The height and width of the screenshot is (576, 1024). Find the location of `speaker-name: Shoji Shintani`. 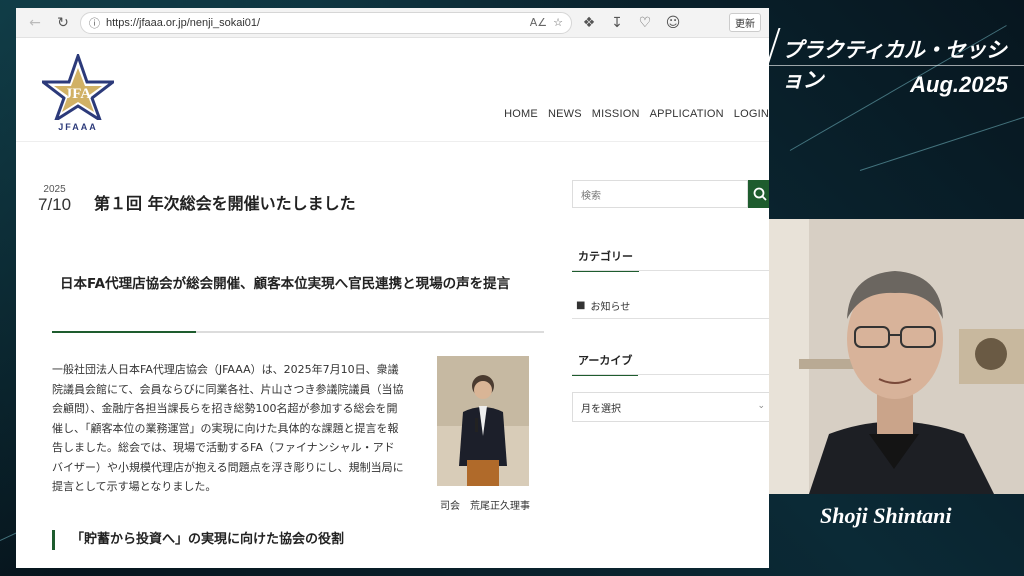

speaker-name: Shoji Shintani is located at coordinates (886, 515).